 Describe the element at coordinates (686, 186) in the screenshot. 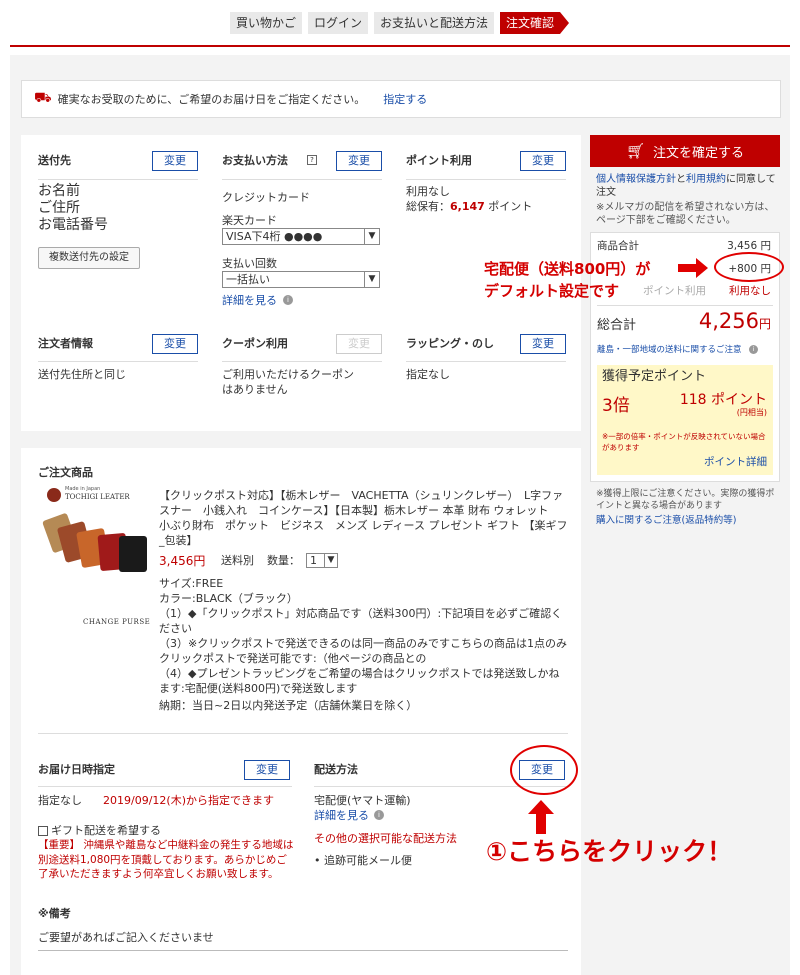

I see `agreement-text: 個人情報保護方針と利用規約に同意して注文` at that location.